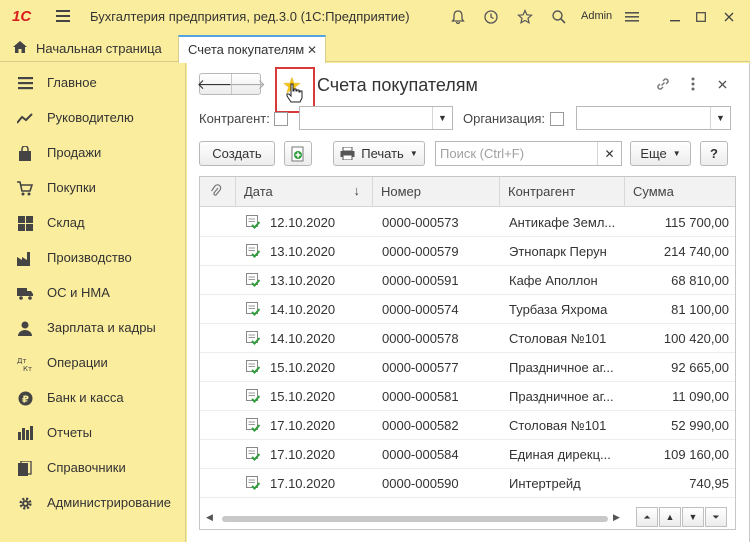 Image resolution: width=750 pixels, height=542 pixels. I want to click on sidebar-item-main: Главное, so click(93, 82).